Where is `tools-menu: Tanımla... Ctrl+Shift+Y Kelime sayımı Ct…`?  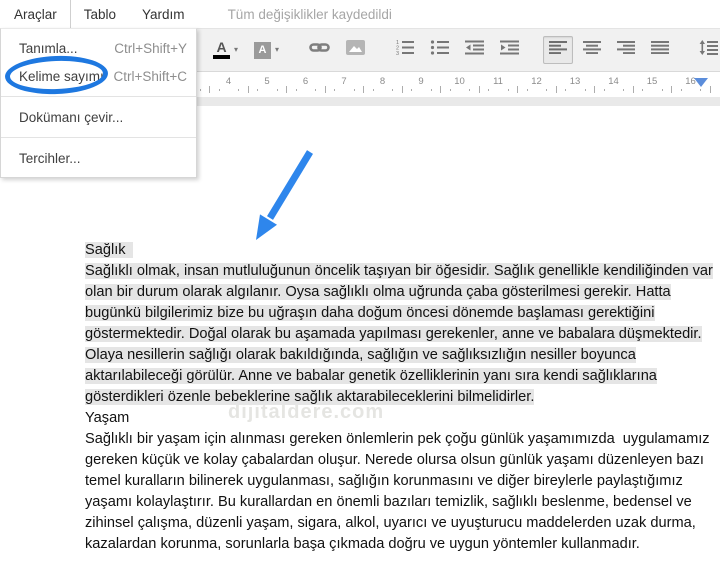 tools-menu: Tanımla... Ctrl+Shift+Y Kelime sayımı Ct… is located at coordinates (98, 103).